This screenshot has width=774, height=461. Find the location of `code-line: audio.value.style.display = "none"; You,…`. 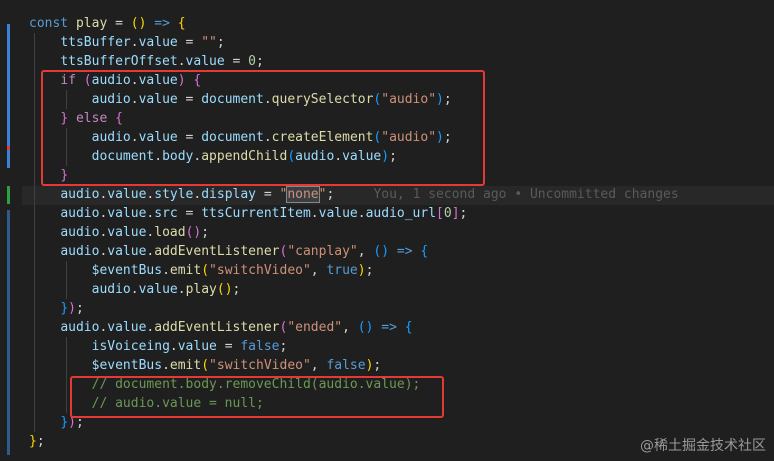

code-line: audio.value.style.display = "none"; You,… is located at coordinates (354, 194).